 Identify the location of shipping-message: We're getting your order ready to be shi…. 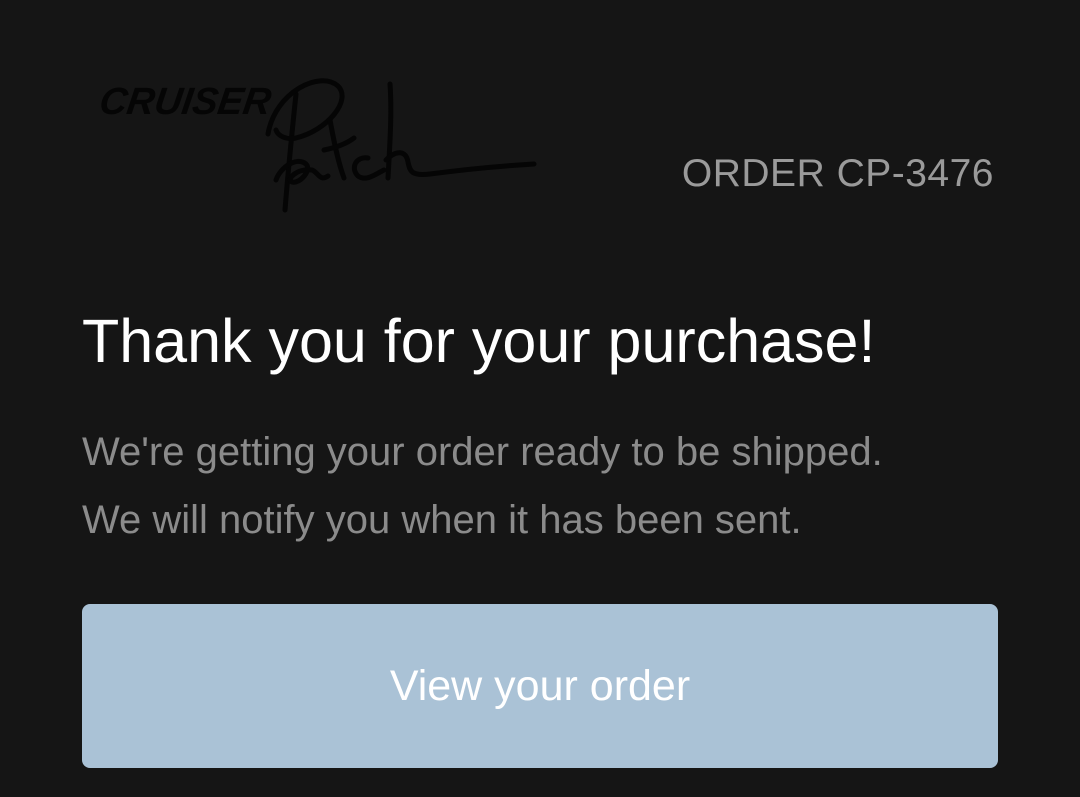
(482, 486).